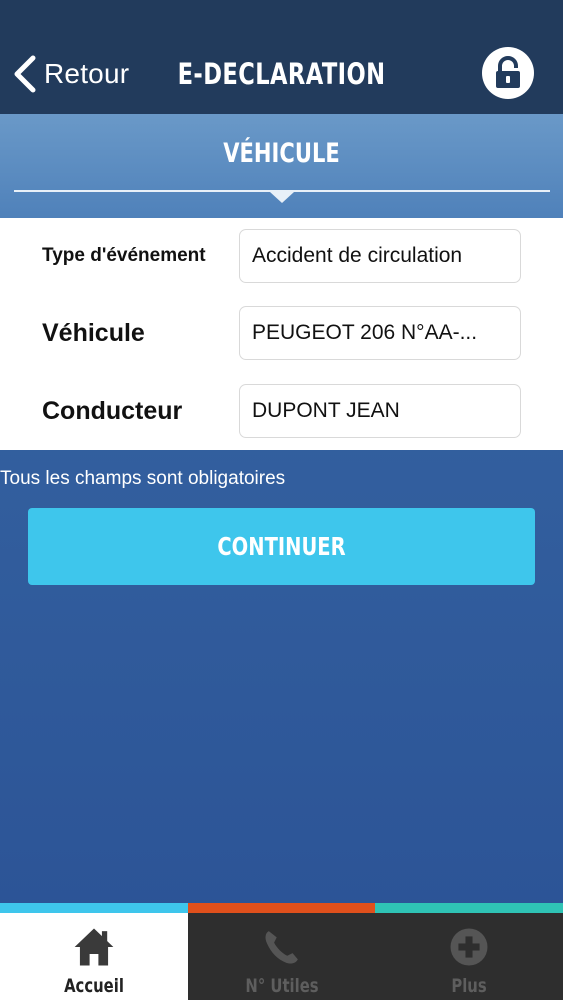 This screenshot has height=1000, width=563. I want to click on caret-down-icon, so click(282, 197).